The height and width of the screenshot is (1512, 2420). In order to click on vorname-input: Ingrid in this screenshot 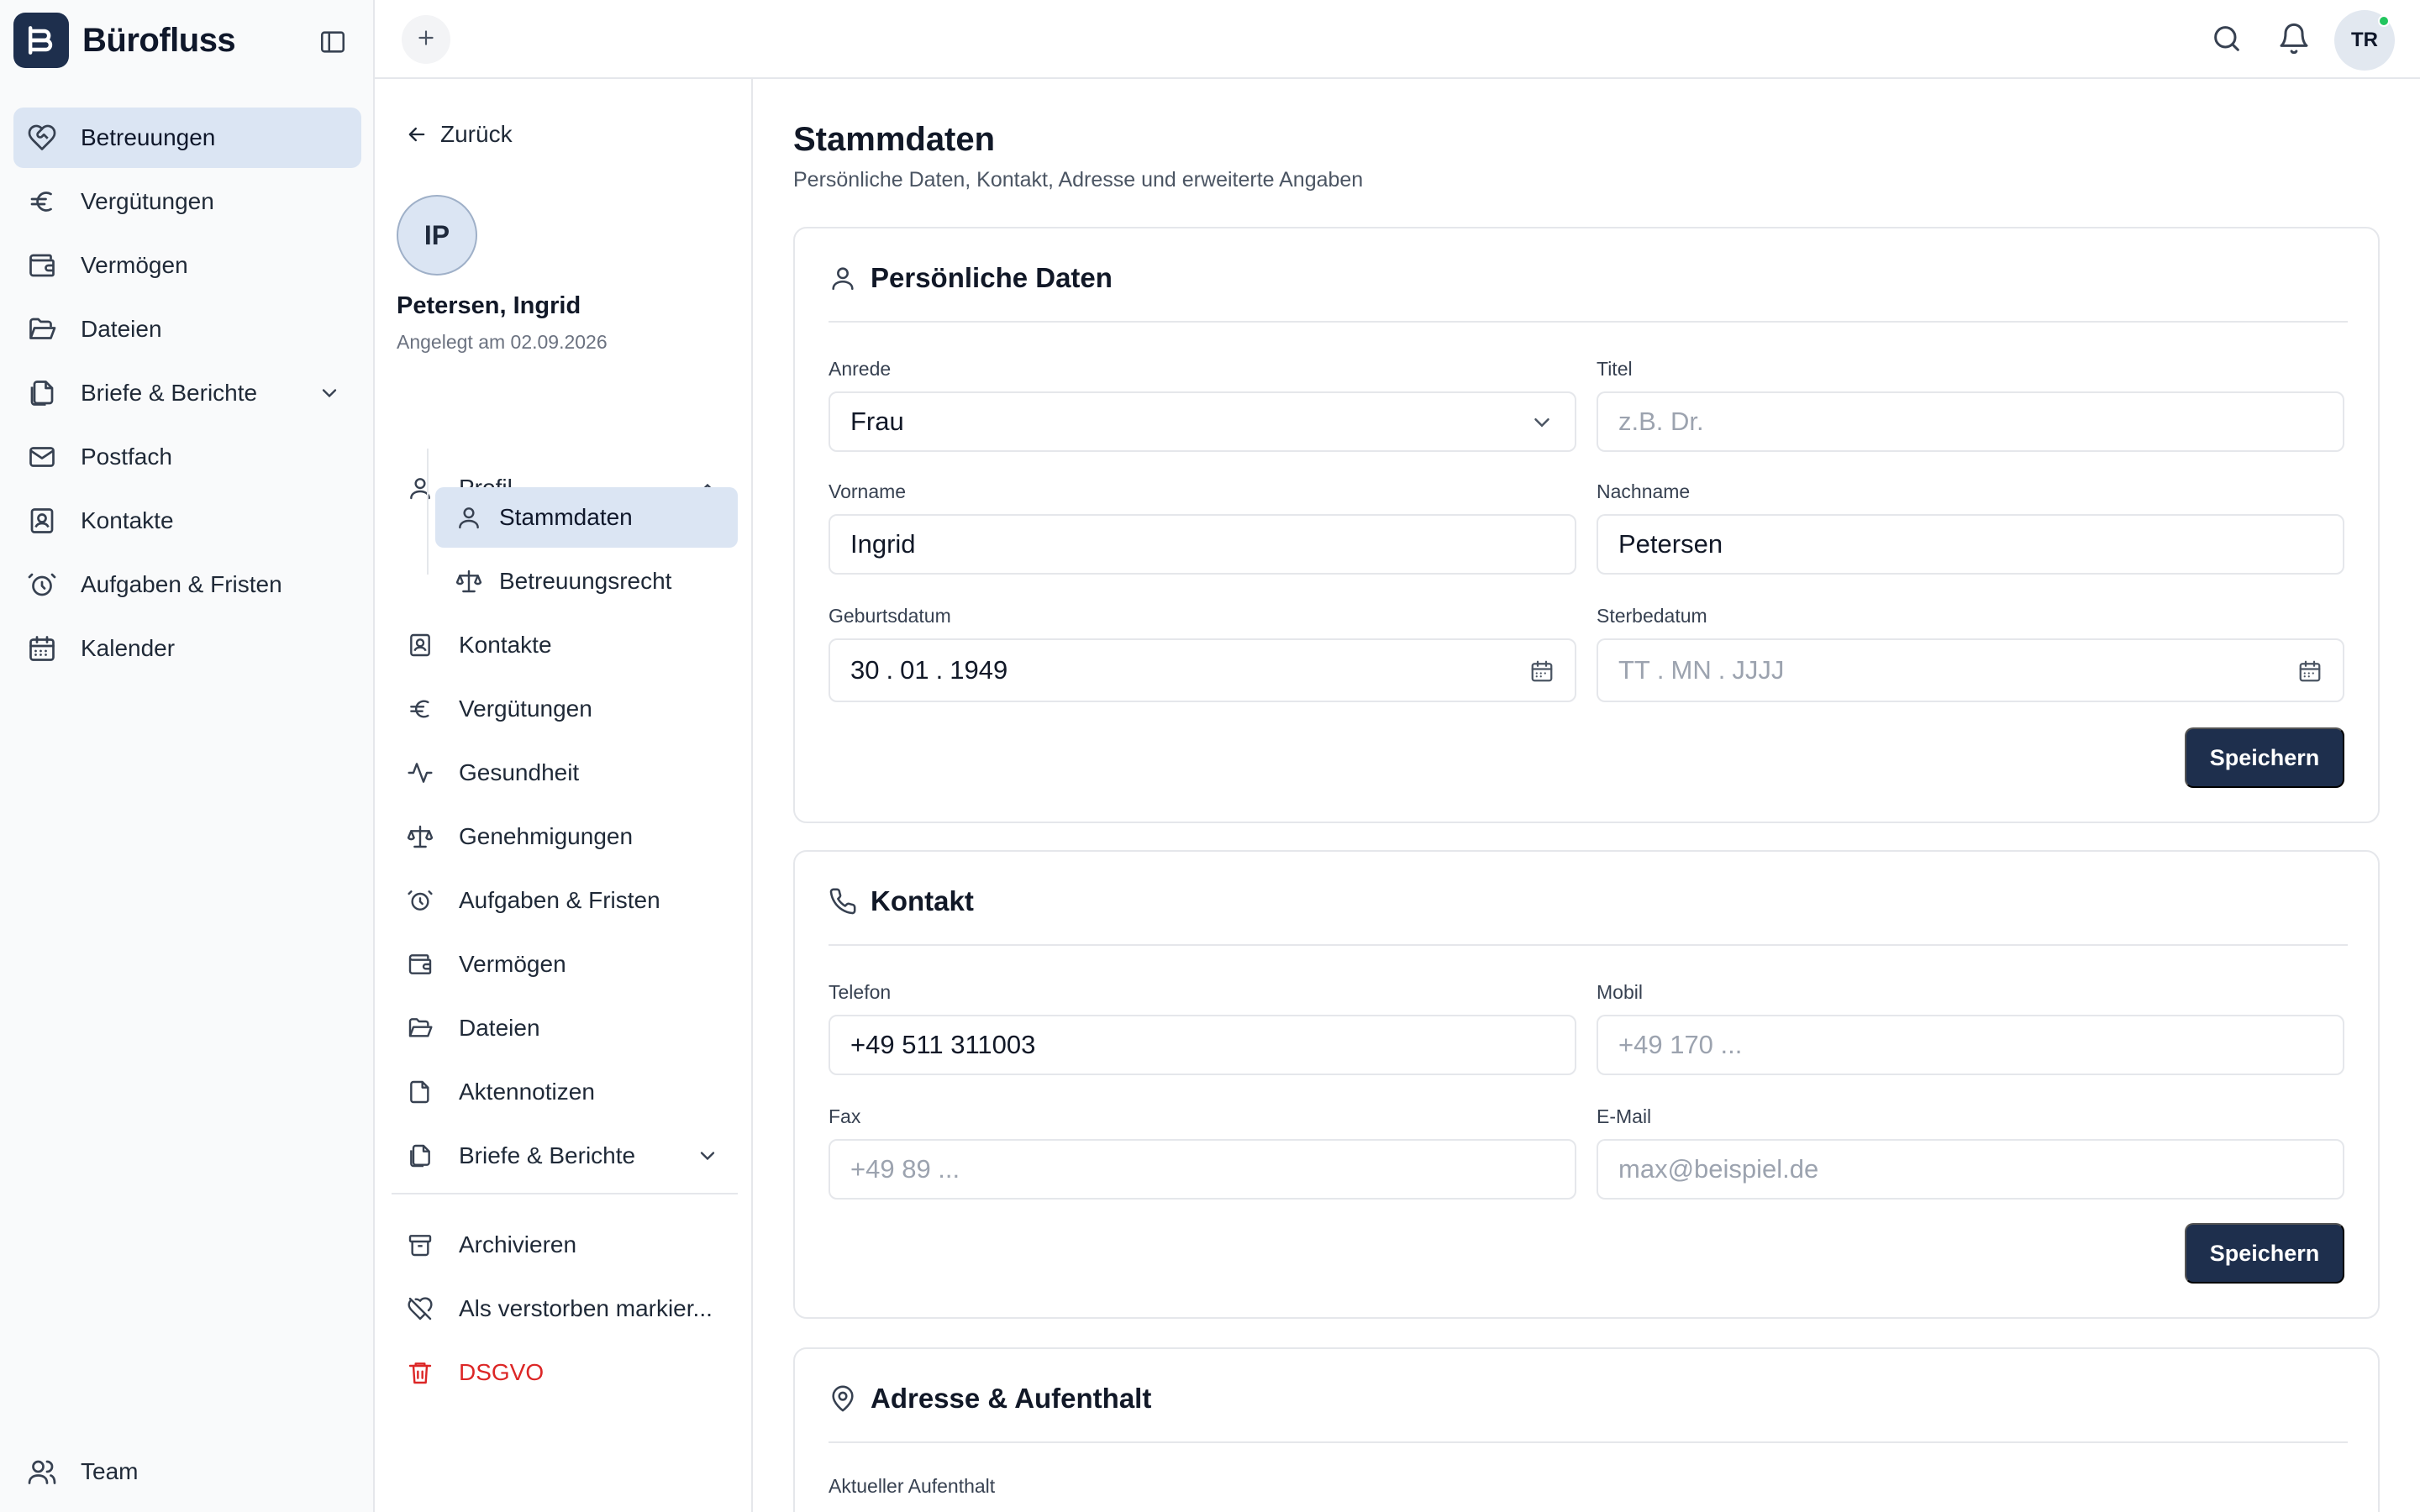, I will do `click(1202, 544)`.